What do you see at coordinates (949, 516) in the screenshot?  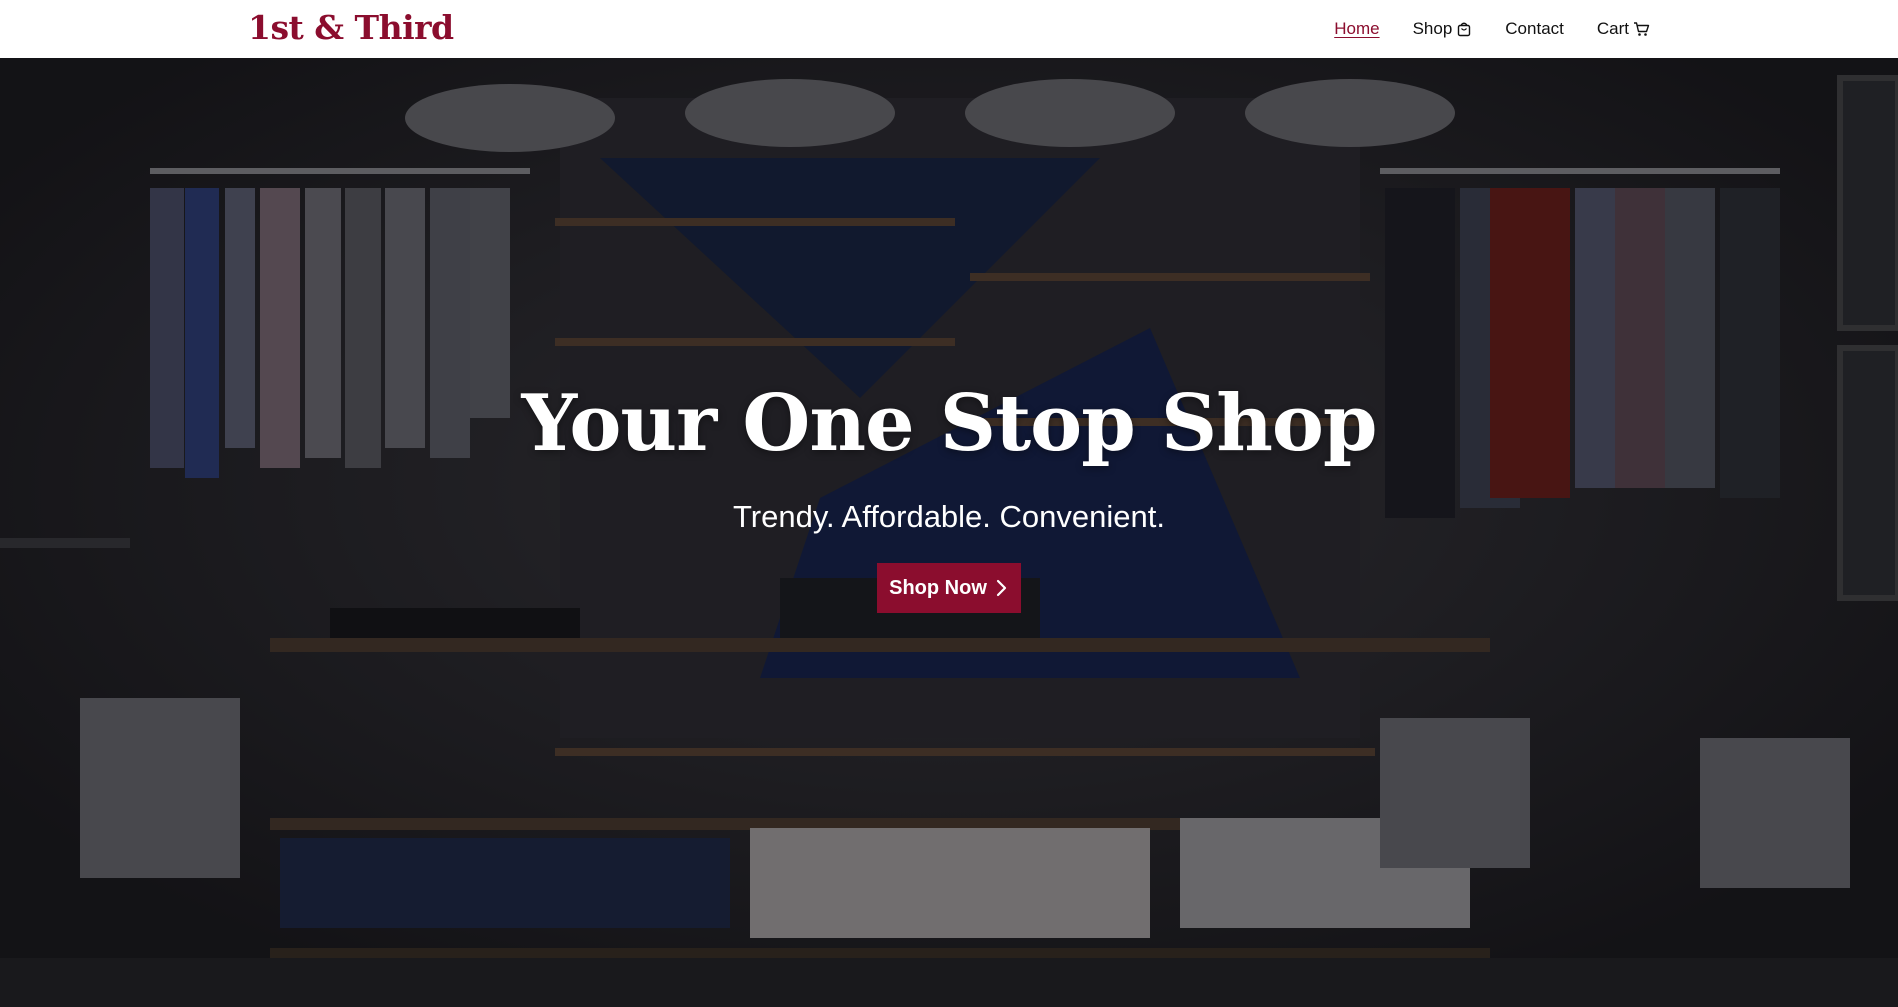 I see `hero-subtitle: Trendy. Affordable. Convenient.` at bounding box center [949, 516].